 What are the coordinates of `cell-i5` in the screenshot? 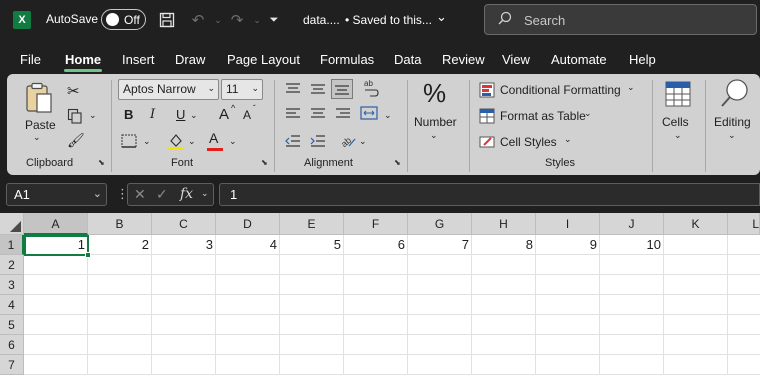 It's located at (568, 325).